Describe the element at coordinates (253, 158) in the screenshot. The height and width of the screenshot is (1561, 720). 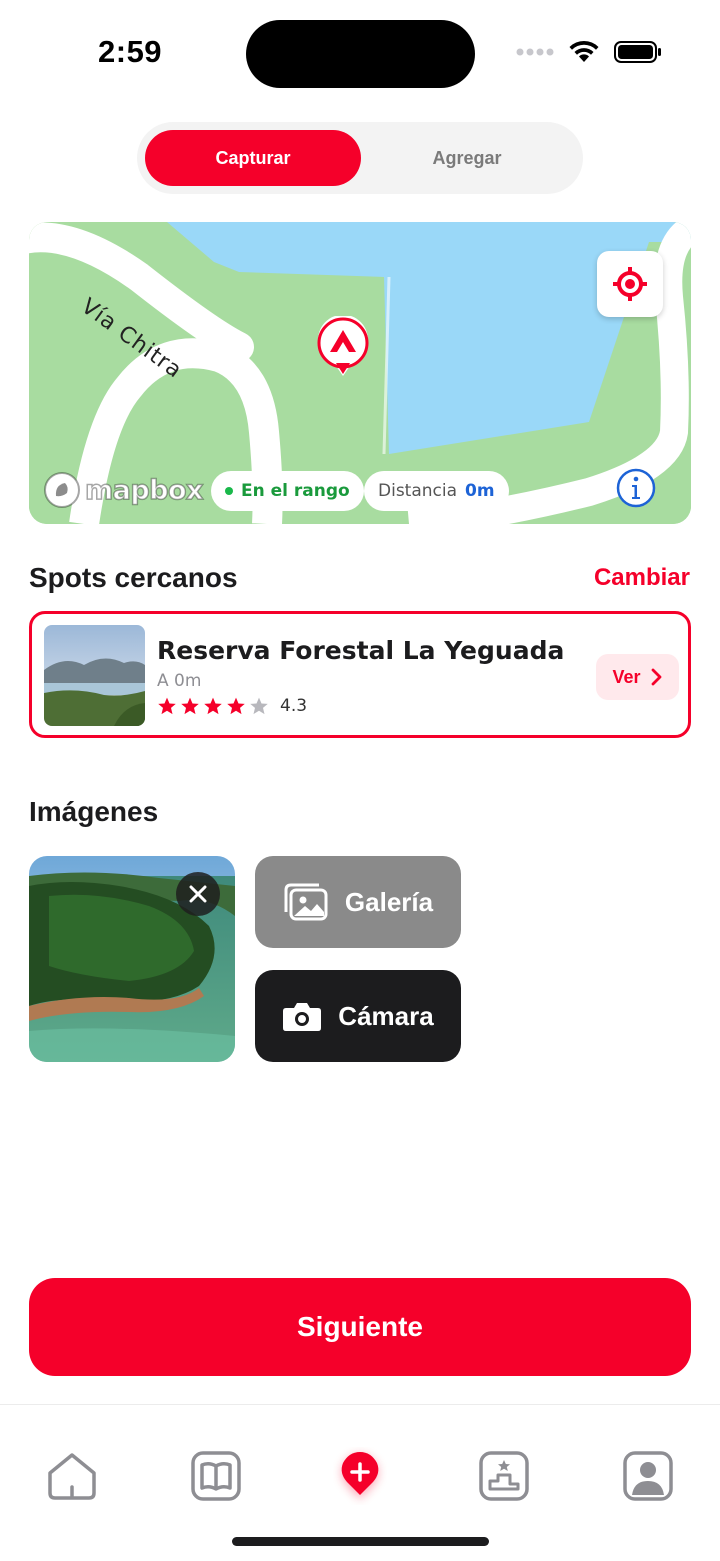
I see `tab-capturar: Capturar` at that location.